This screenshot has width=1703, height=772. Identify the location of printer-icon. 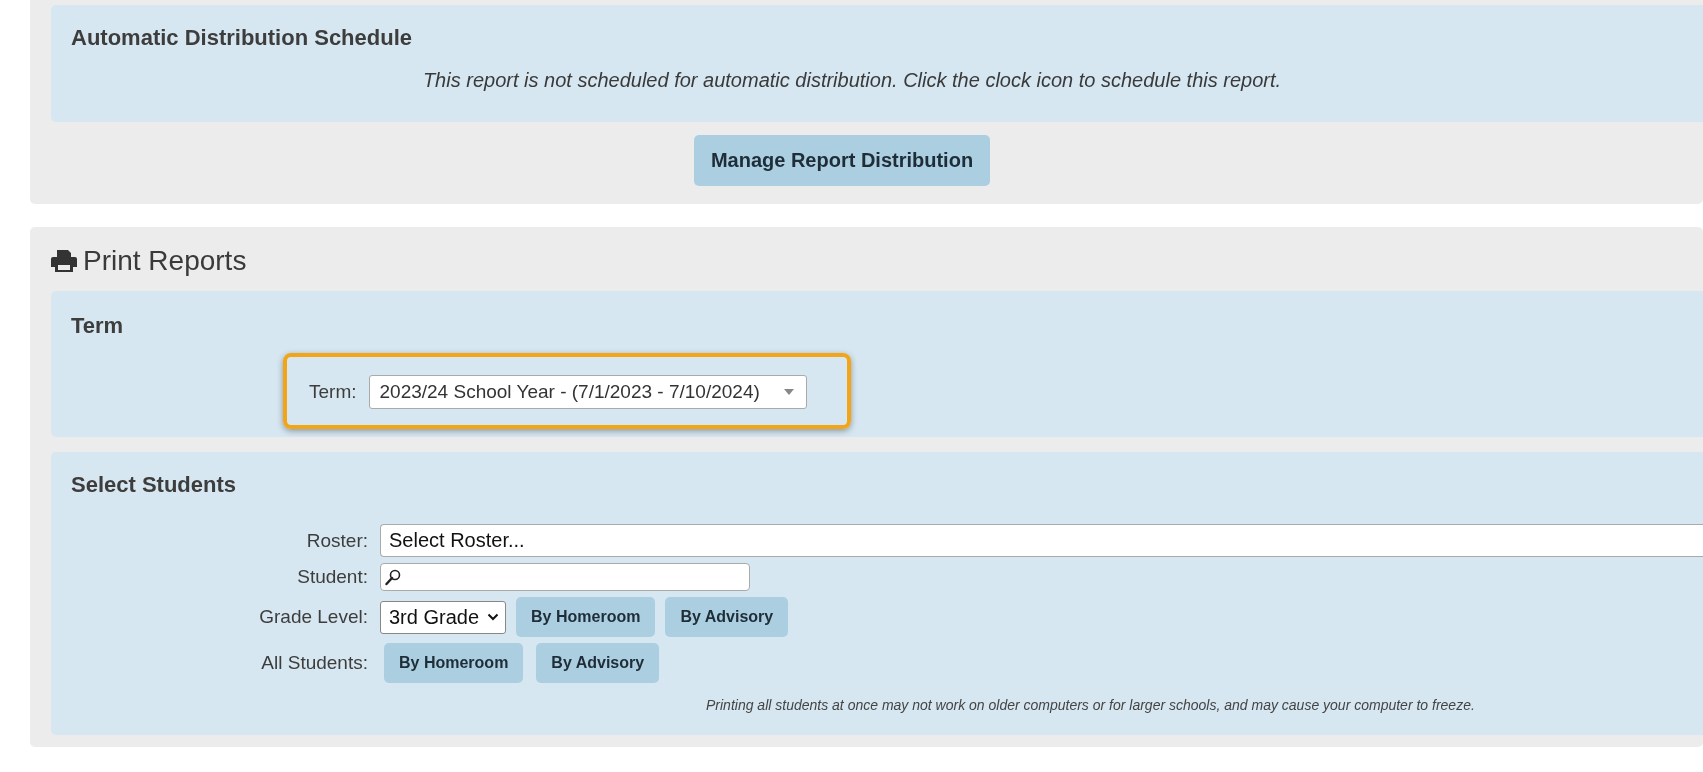
(64, 261).